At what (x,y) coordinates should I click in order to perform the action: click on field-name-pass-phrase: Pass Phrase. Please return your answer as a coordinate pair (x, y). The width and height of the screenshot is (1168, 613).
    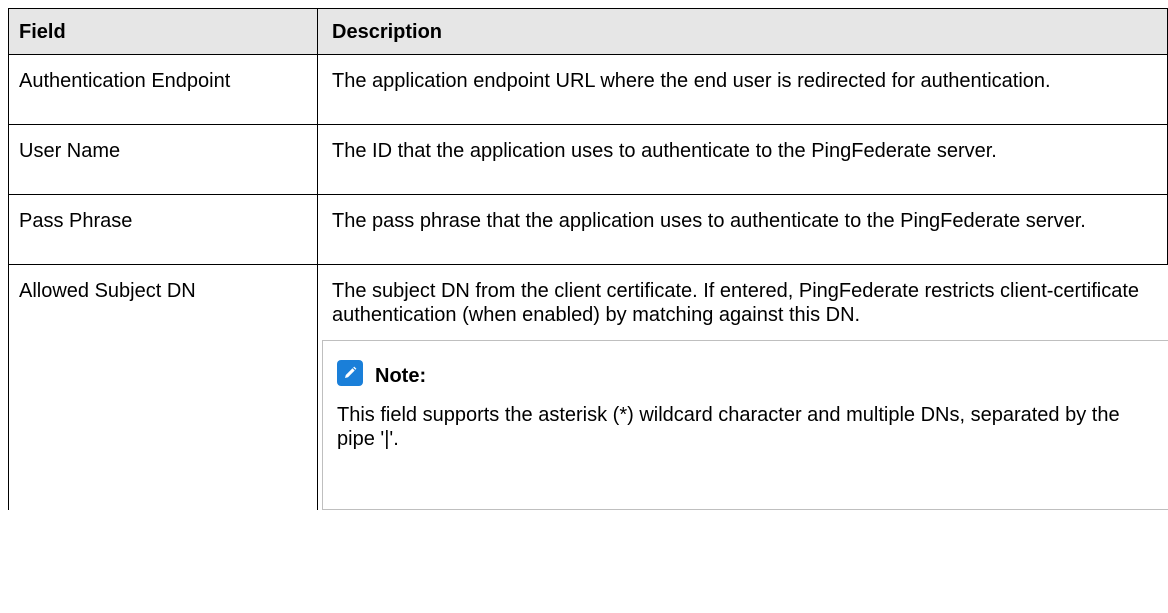
    Looking at the image, I should click on (163, 229).